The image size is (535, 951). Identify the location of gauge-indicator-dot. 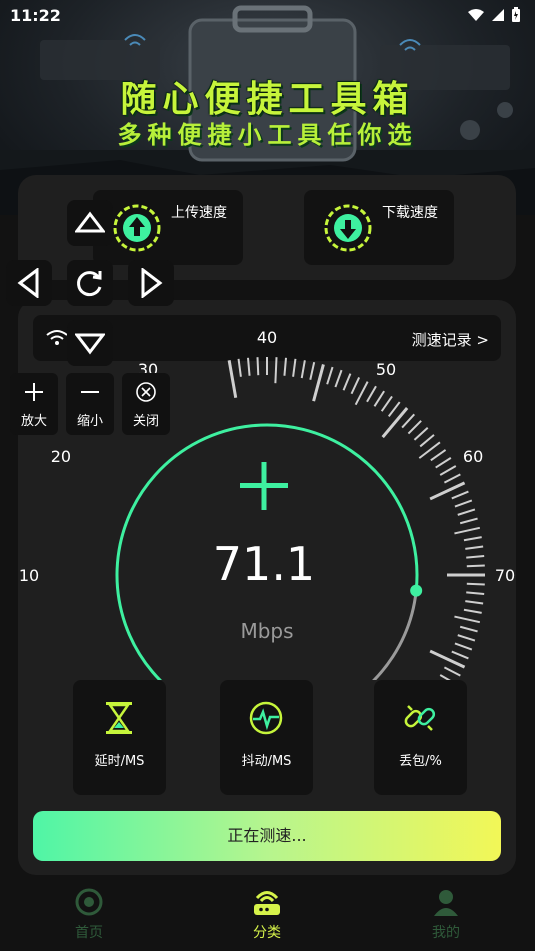
(416, 590).